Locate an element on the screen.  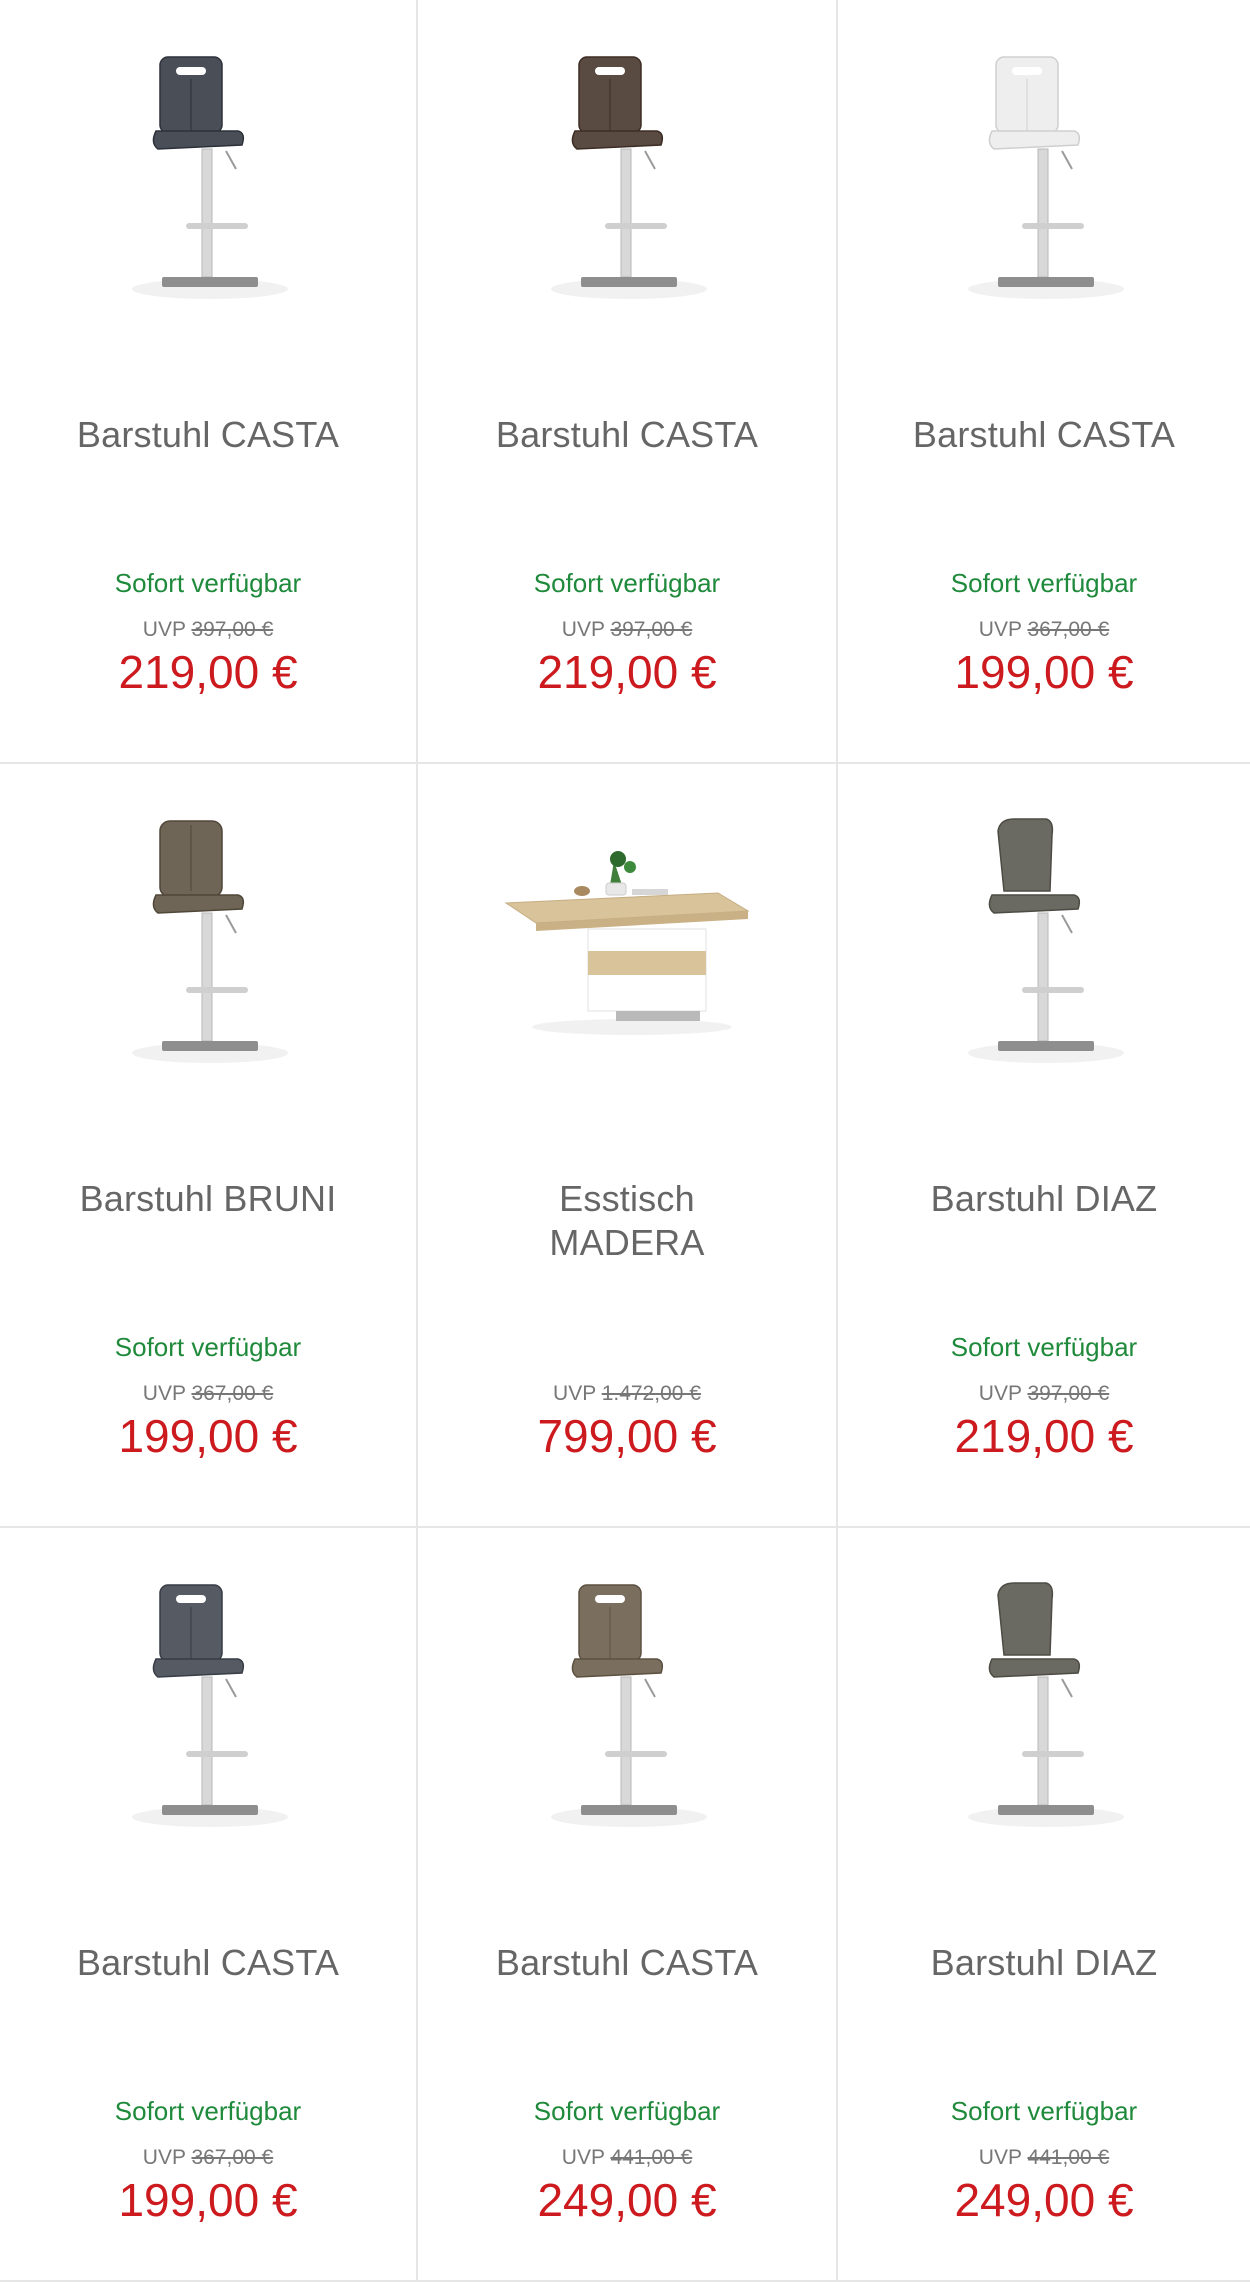
product-name: Barstuhl BRUNI is located at coordinates (208, 1199).